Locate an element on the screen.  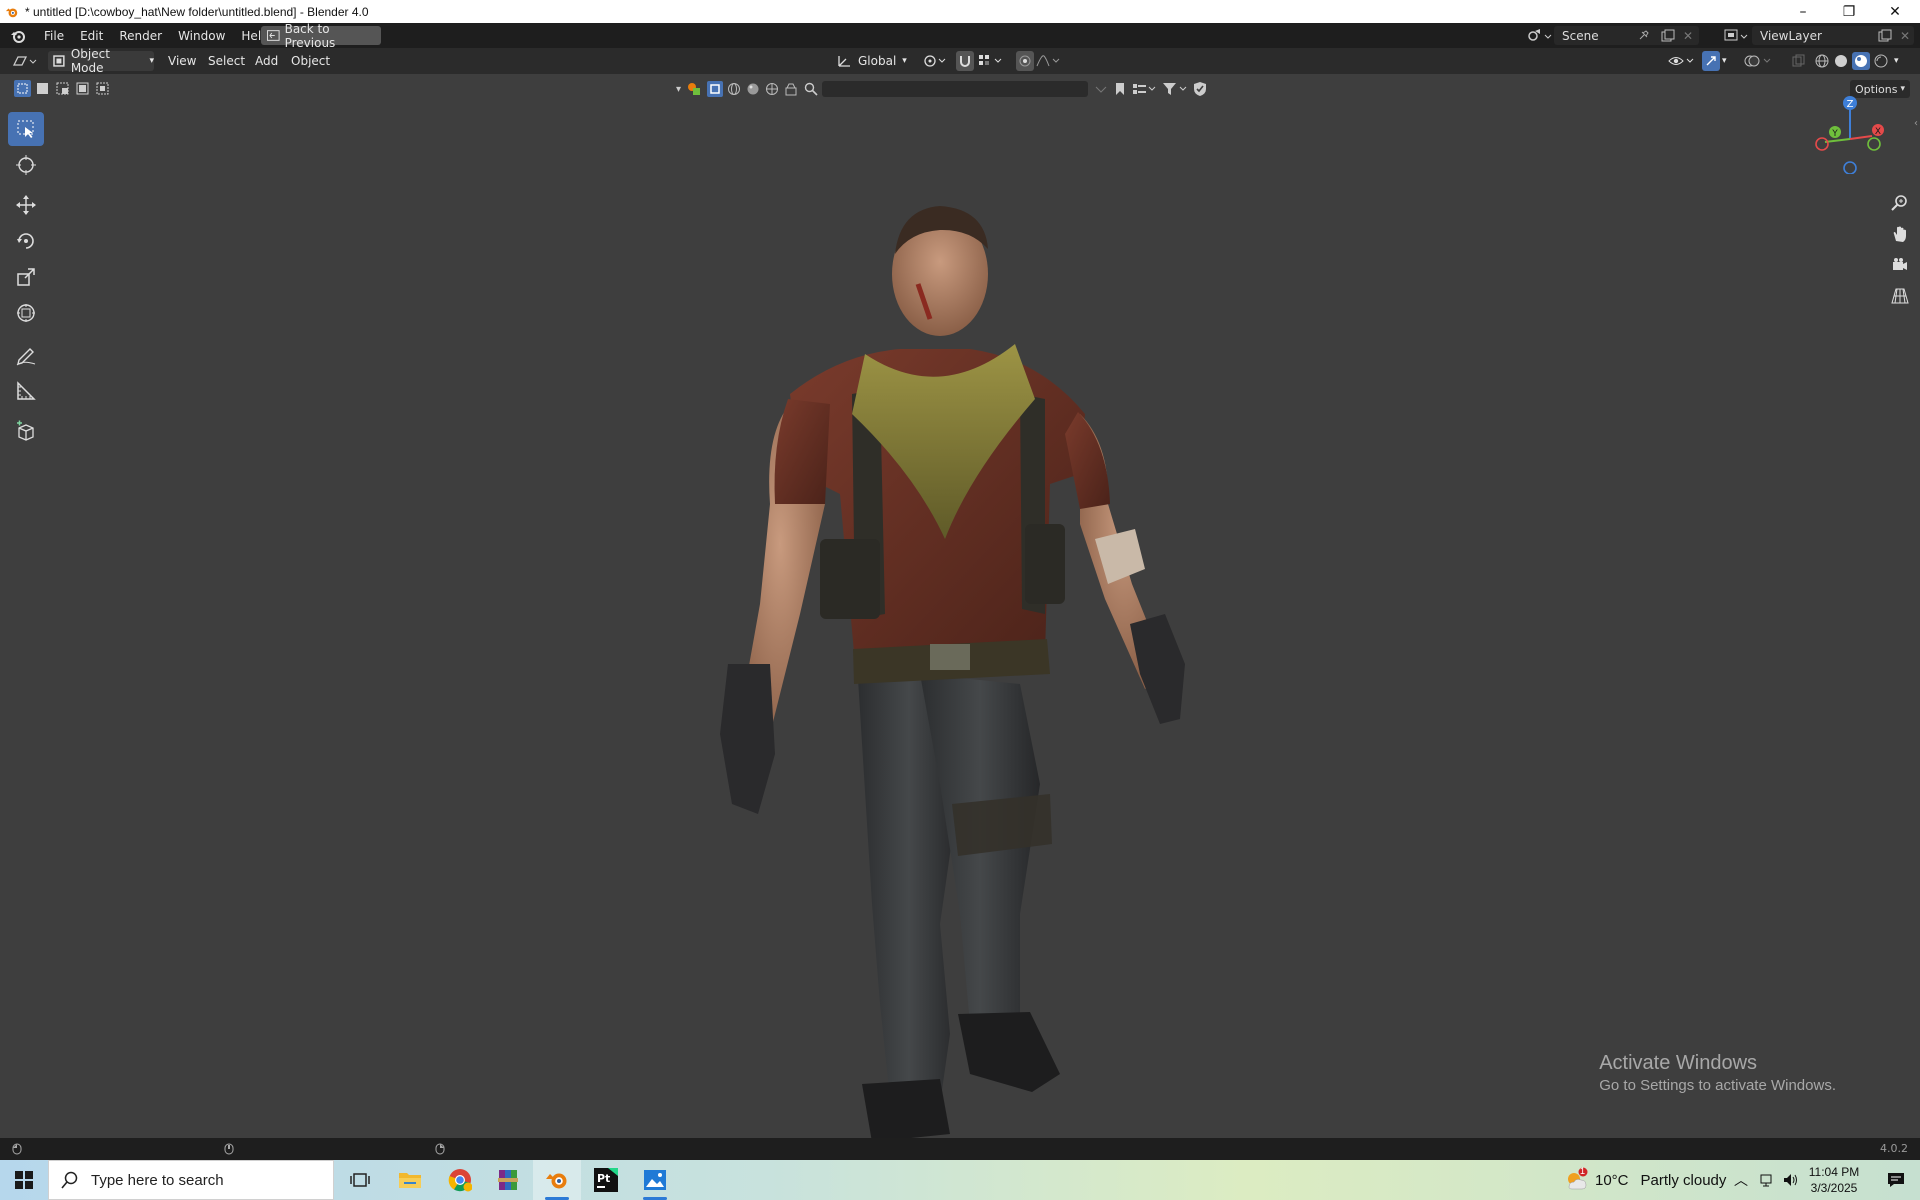
overlays-toggle is located at coordinates (1759, 61).